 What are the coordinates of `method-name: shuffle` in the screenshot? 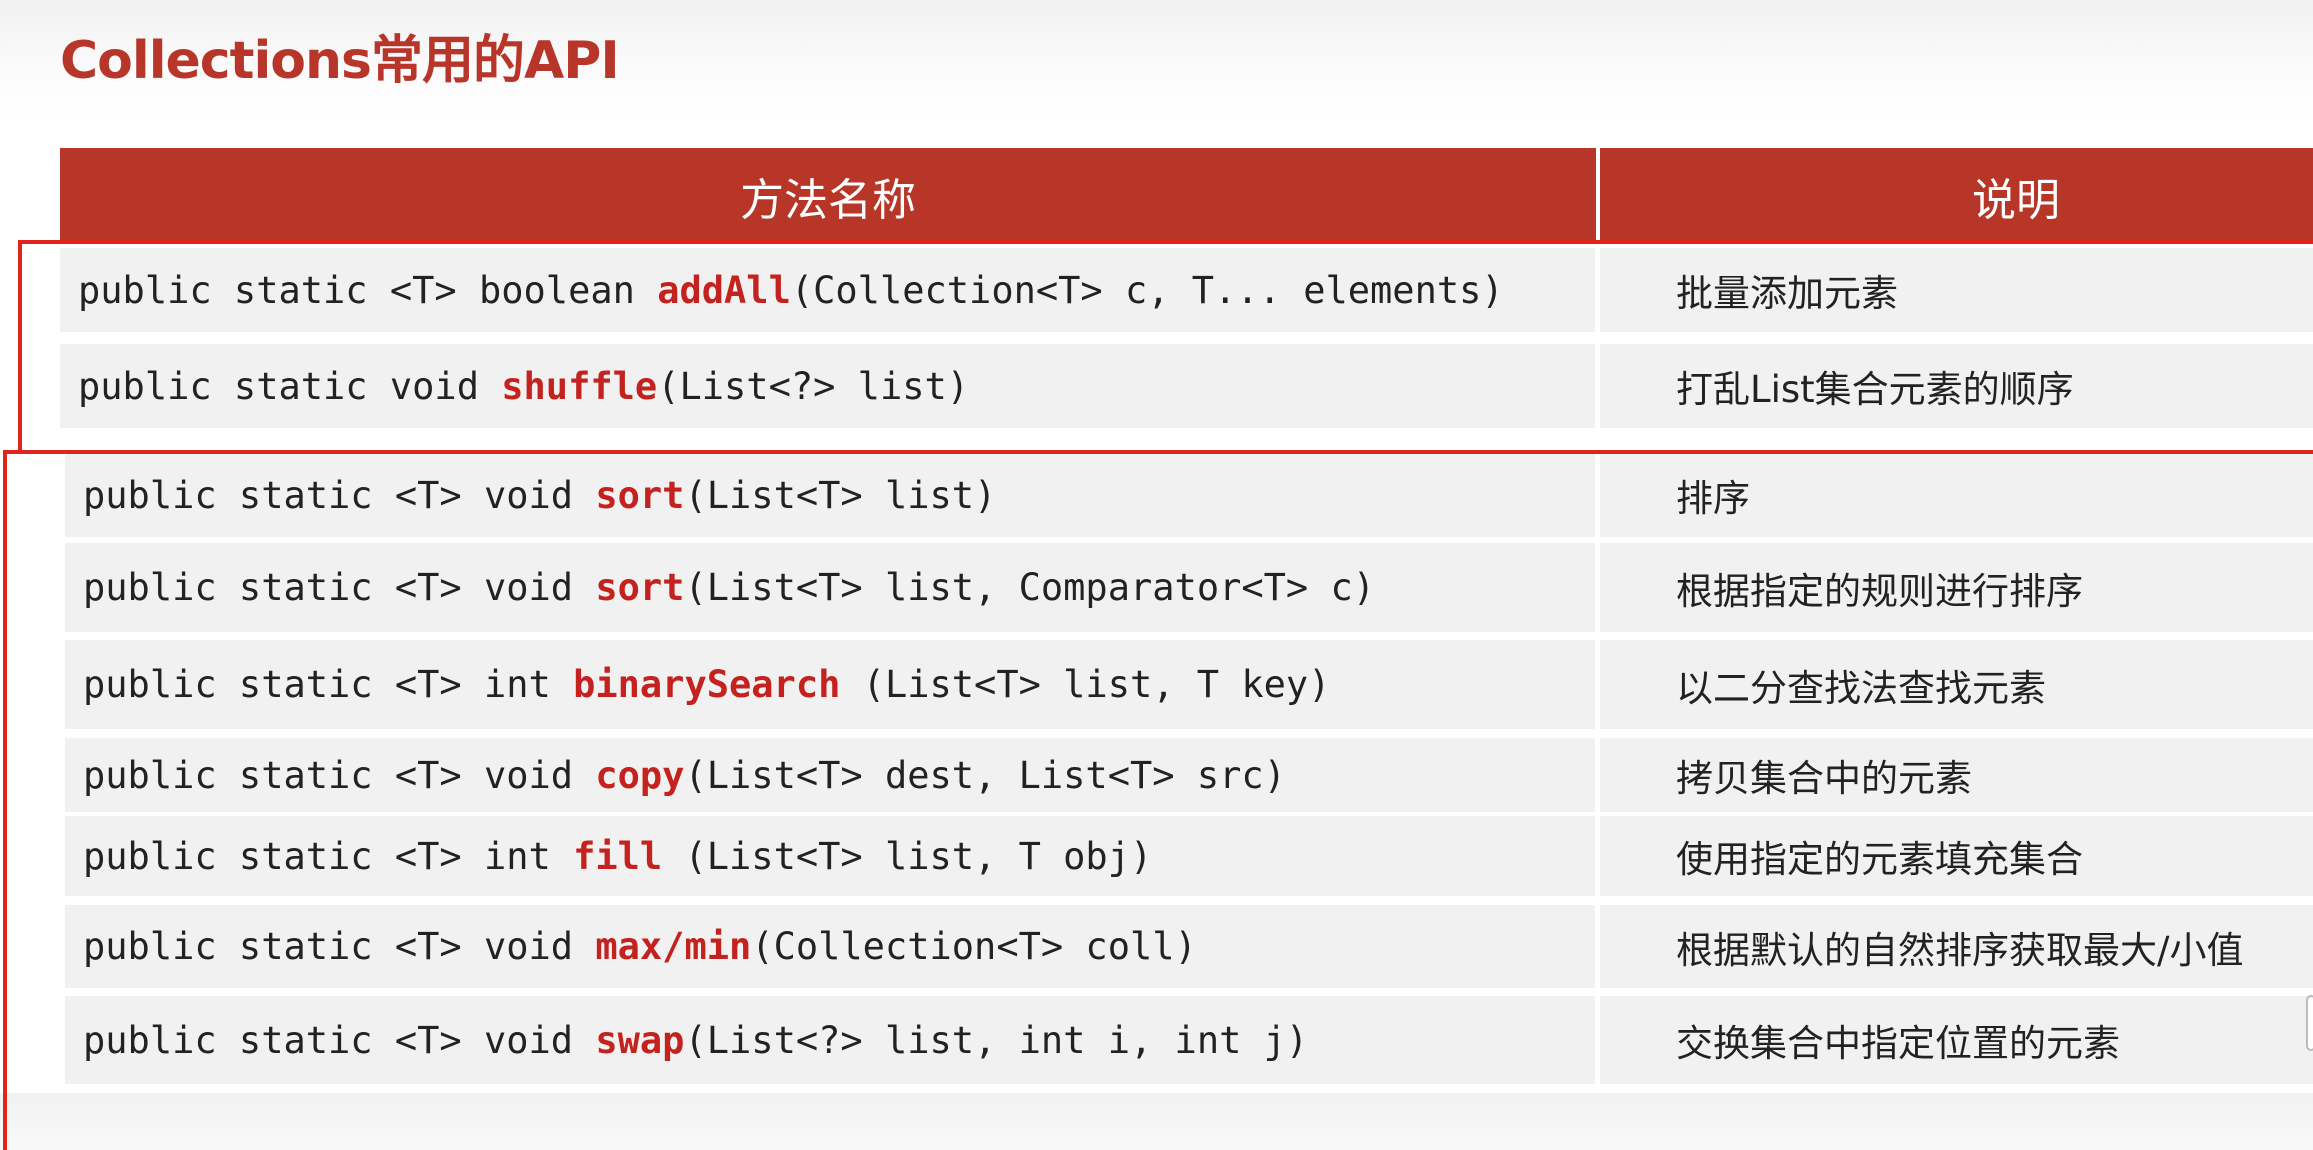 It's located at (579, 386).